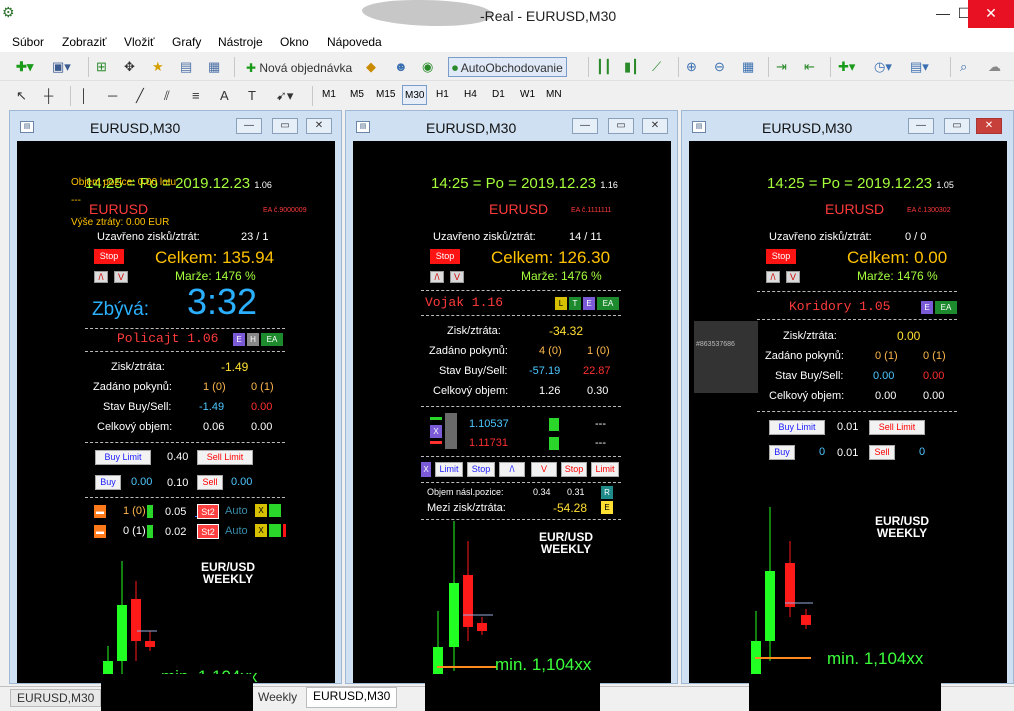 The width and height of the screenshot is (1014, 711). What do you see at coordinates (415, 95) in the screenshot?
I see `timeframe-m30: M30` at bounding box center [415, 95].